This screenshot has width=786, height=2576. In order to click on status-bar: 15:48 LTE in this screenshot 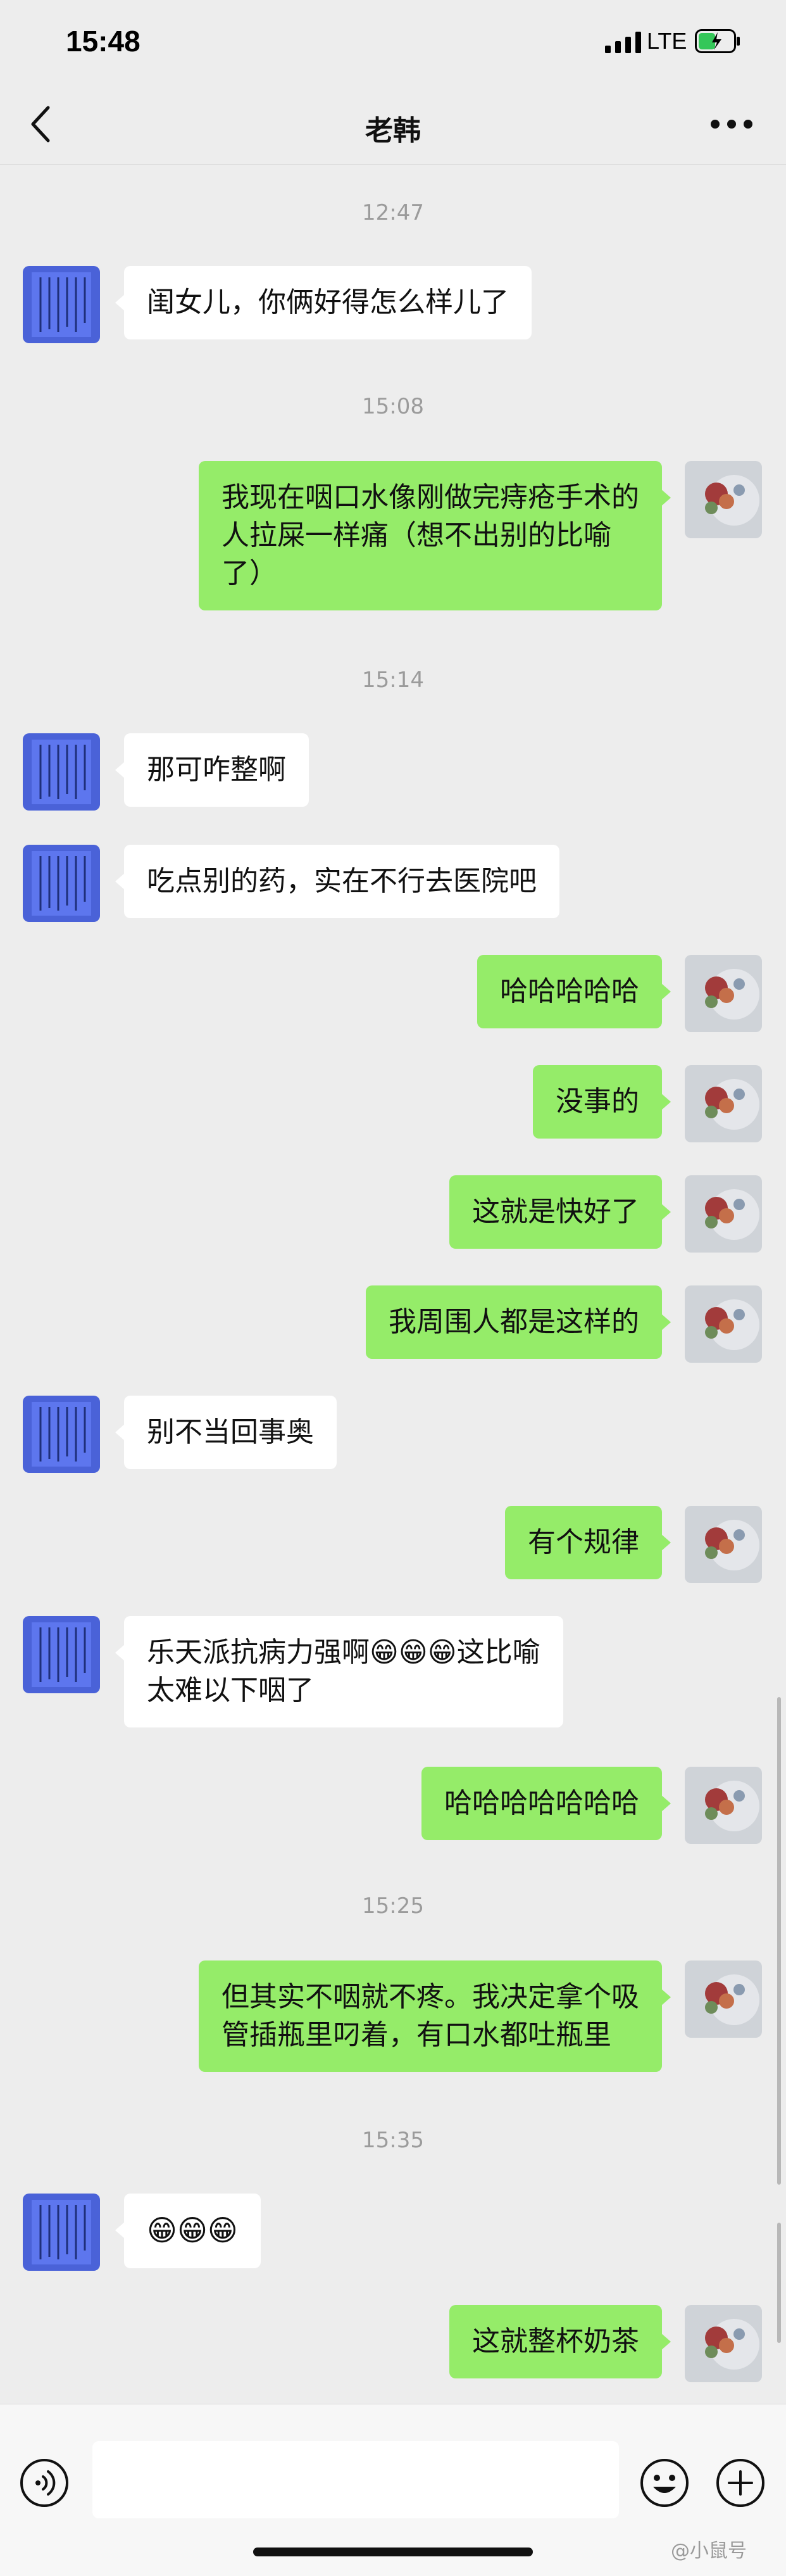, I will do `click(393, 43)`.